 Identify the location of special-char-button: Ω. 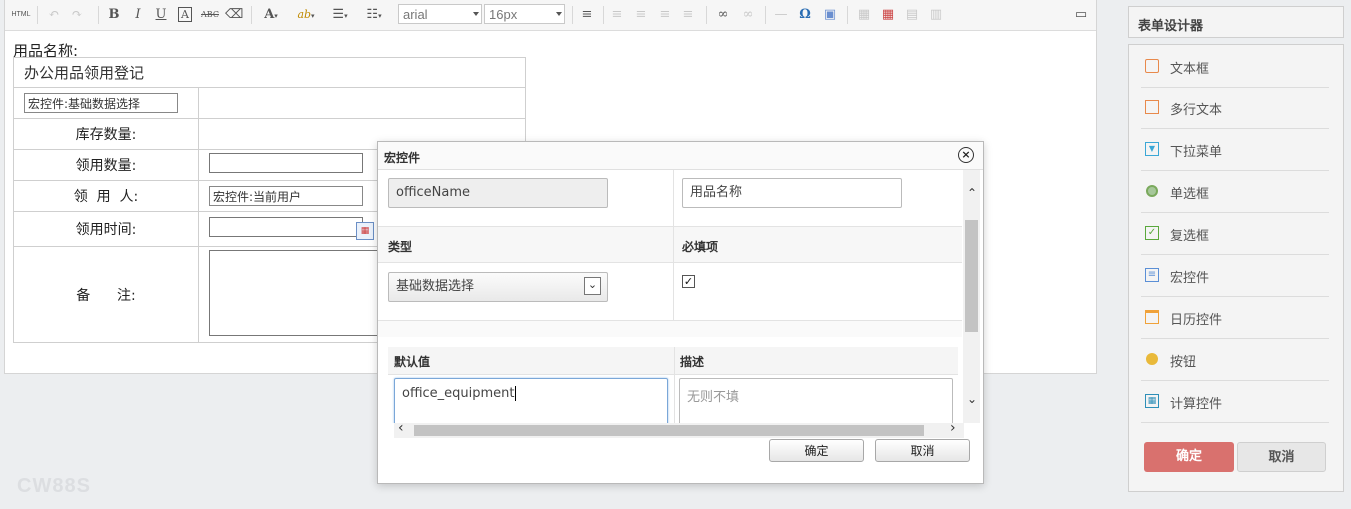
(805, 15).